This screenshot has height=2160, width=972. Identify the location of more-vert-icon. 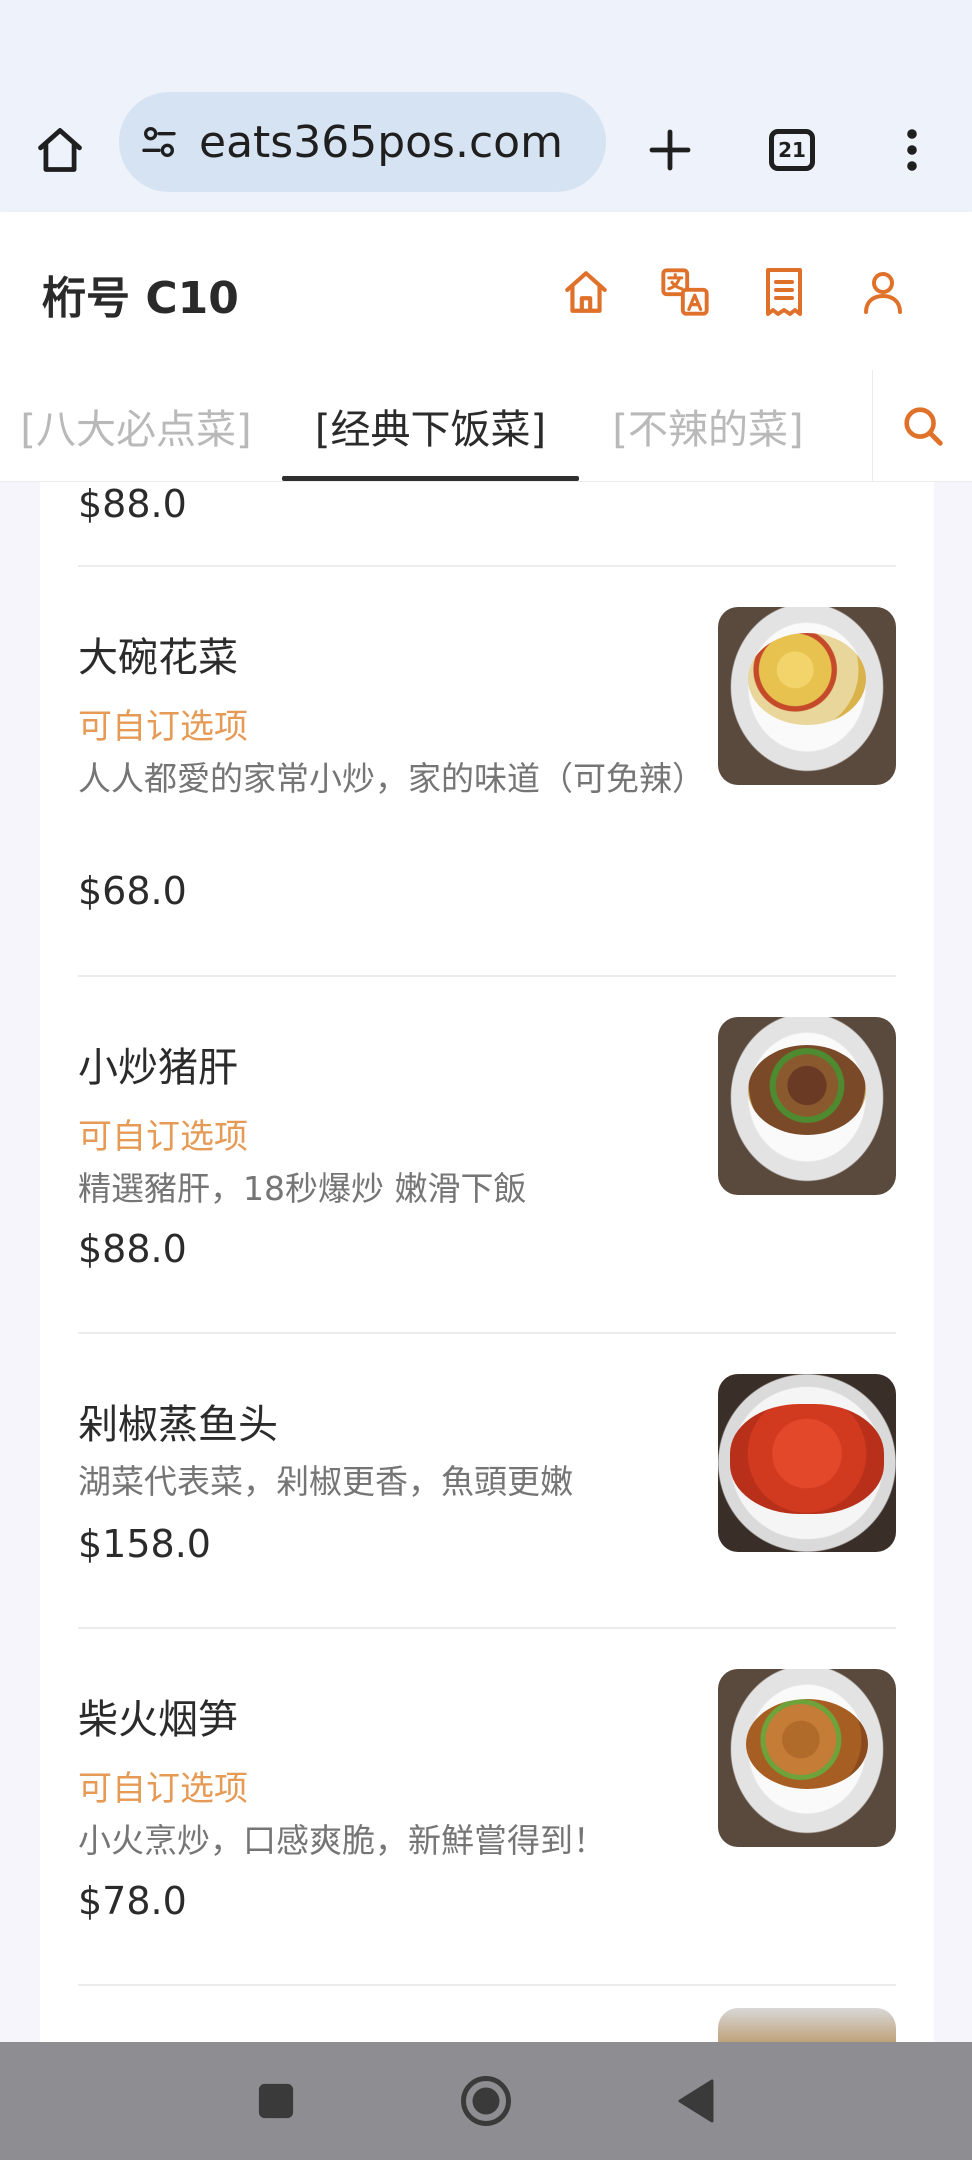
(912, 150).